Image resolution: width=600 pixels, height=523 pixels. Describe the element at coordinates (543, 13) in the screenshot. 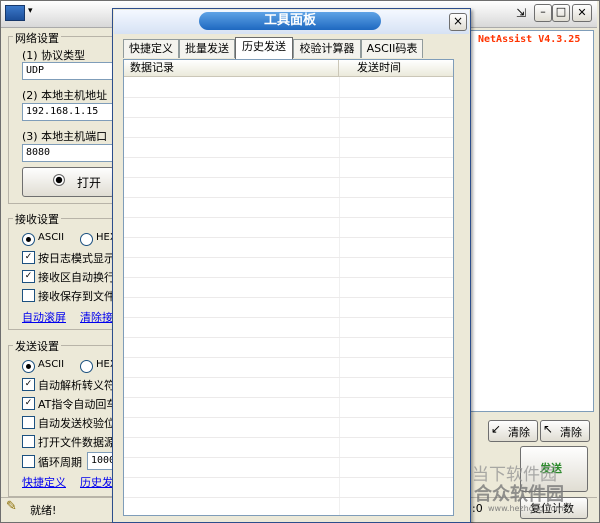

I see `minimize-button: –` at that location.